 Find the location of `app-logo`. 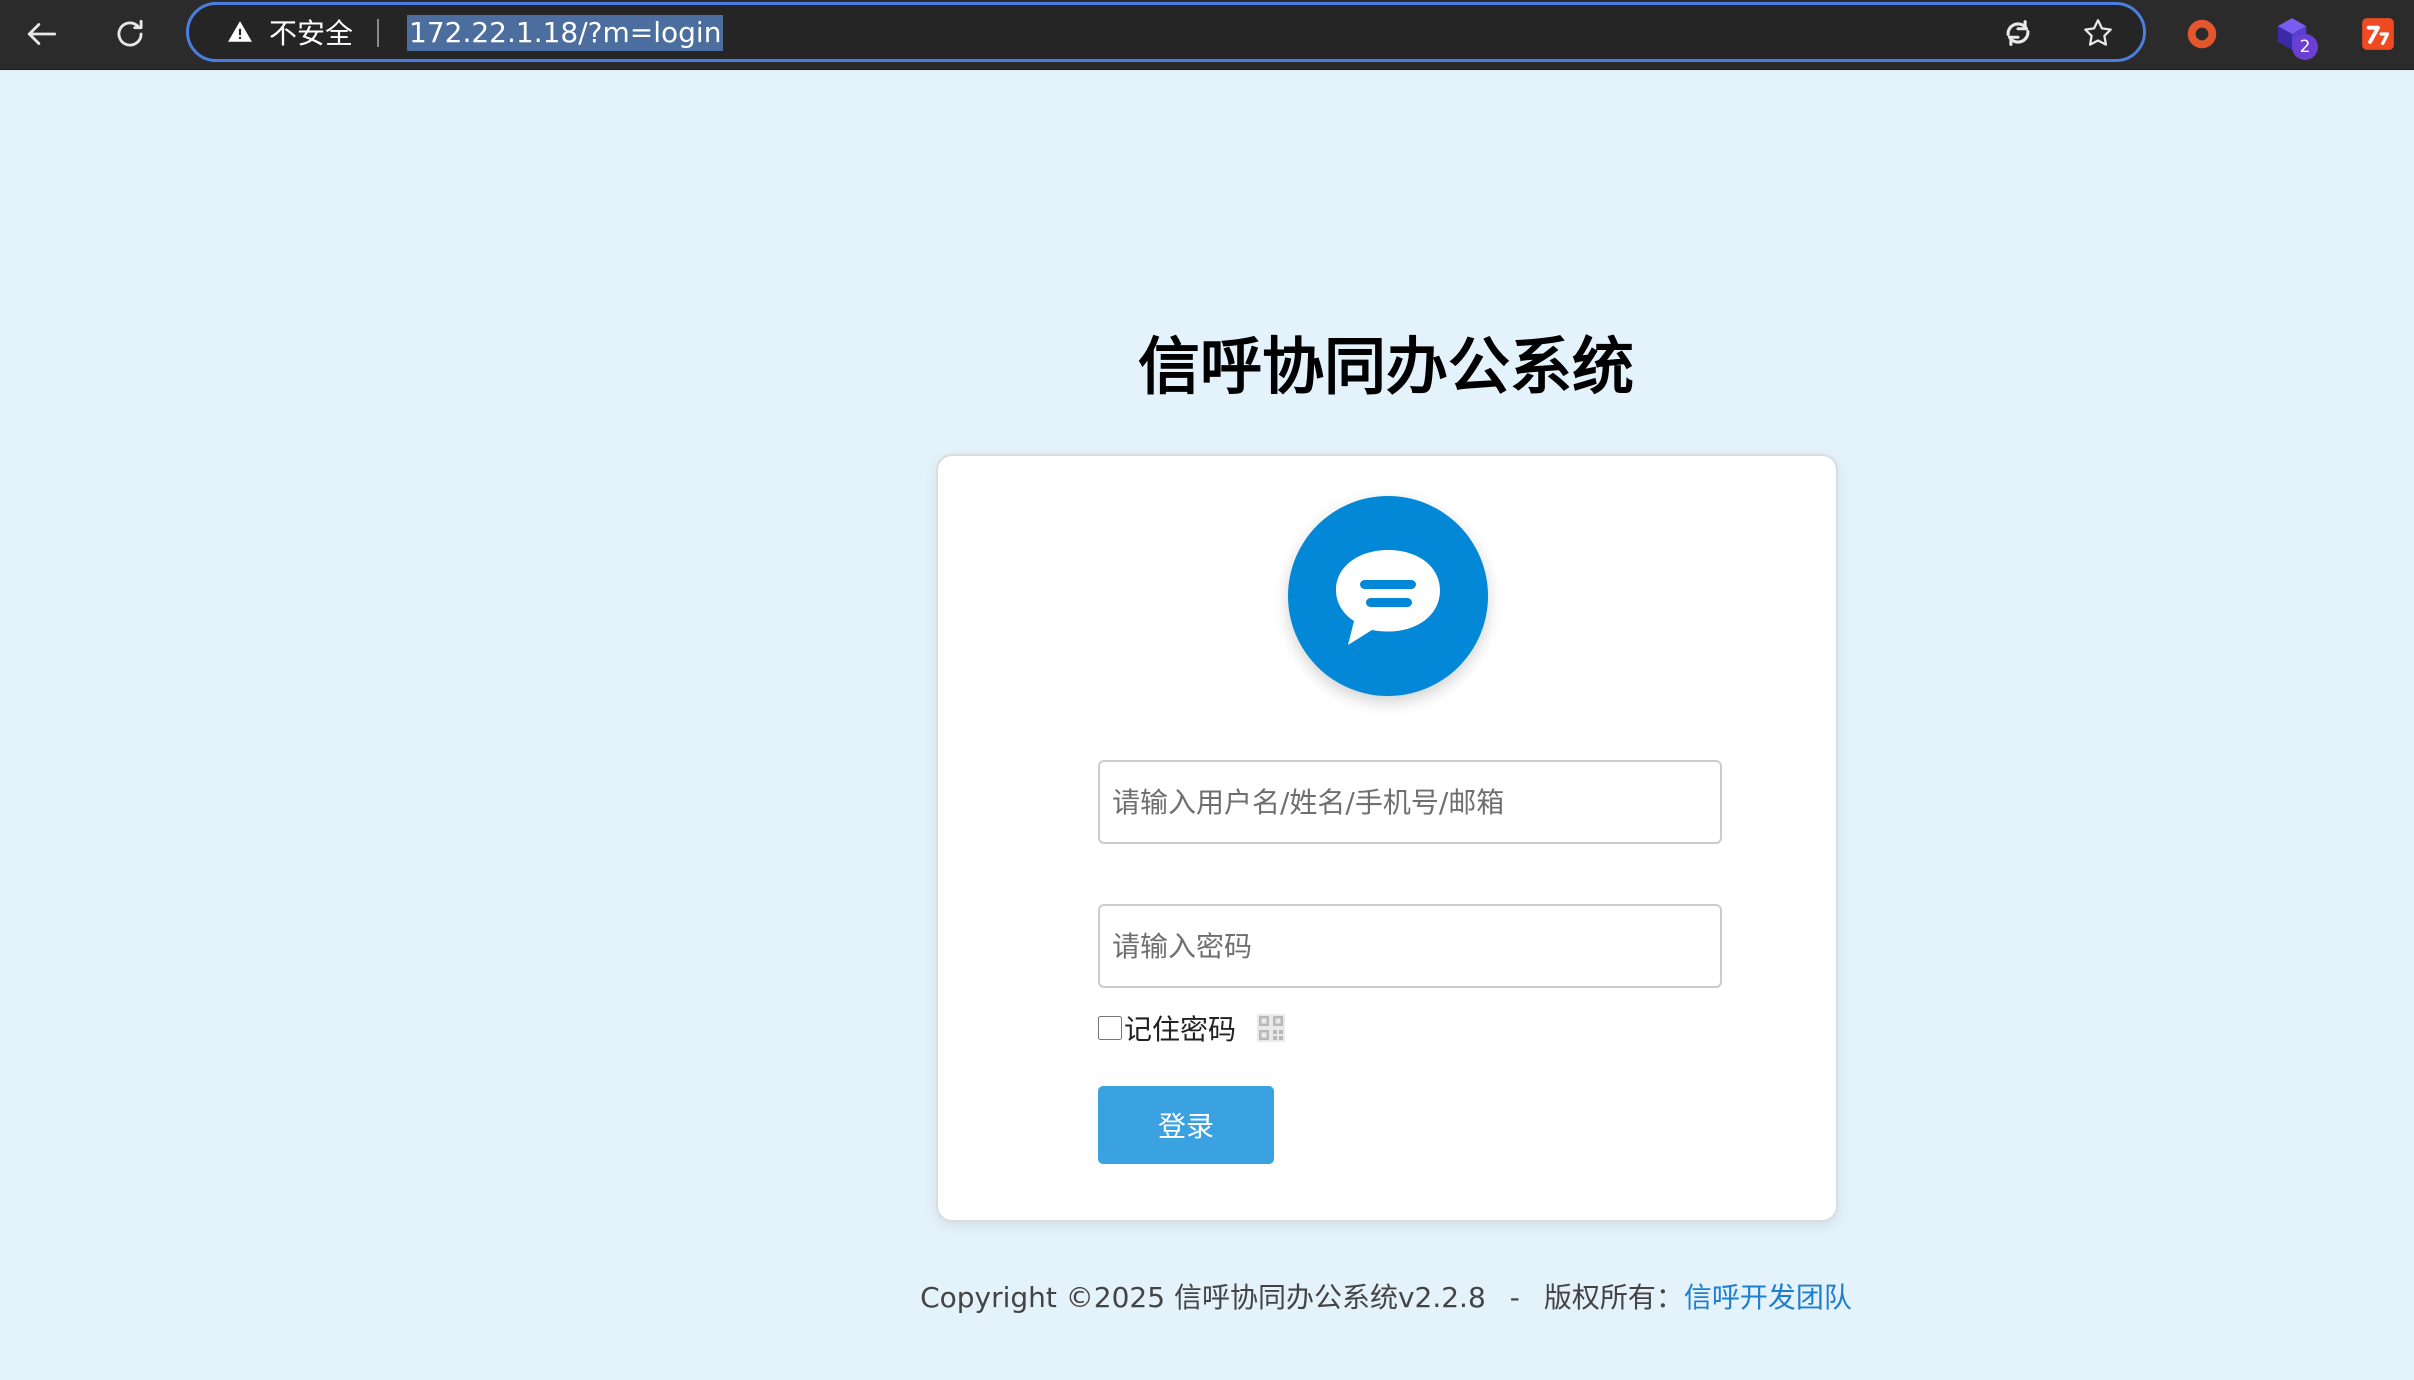

app-logo is located at coordinates (1388, 596).